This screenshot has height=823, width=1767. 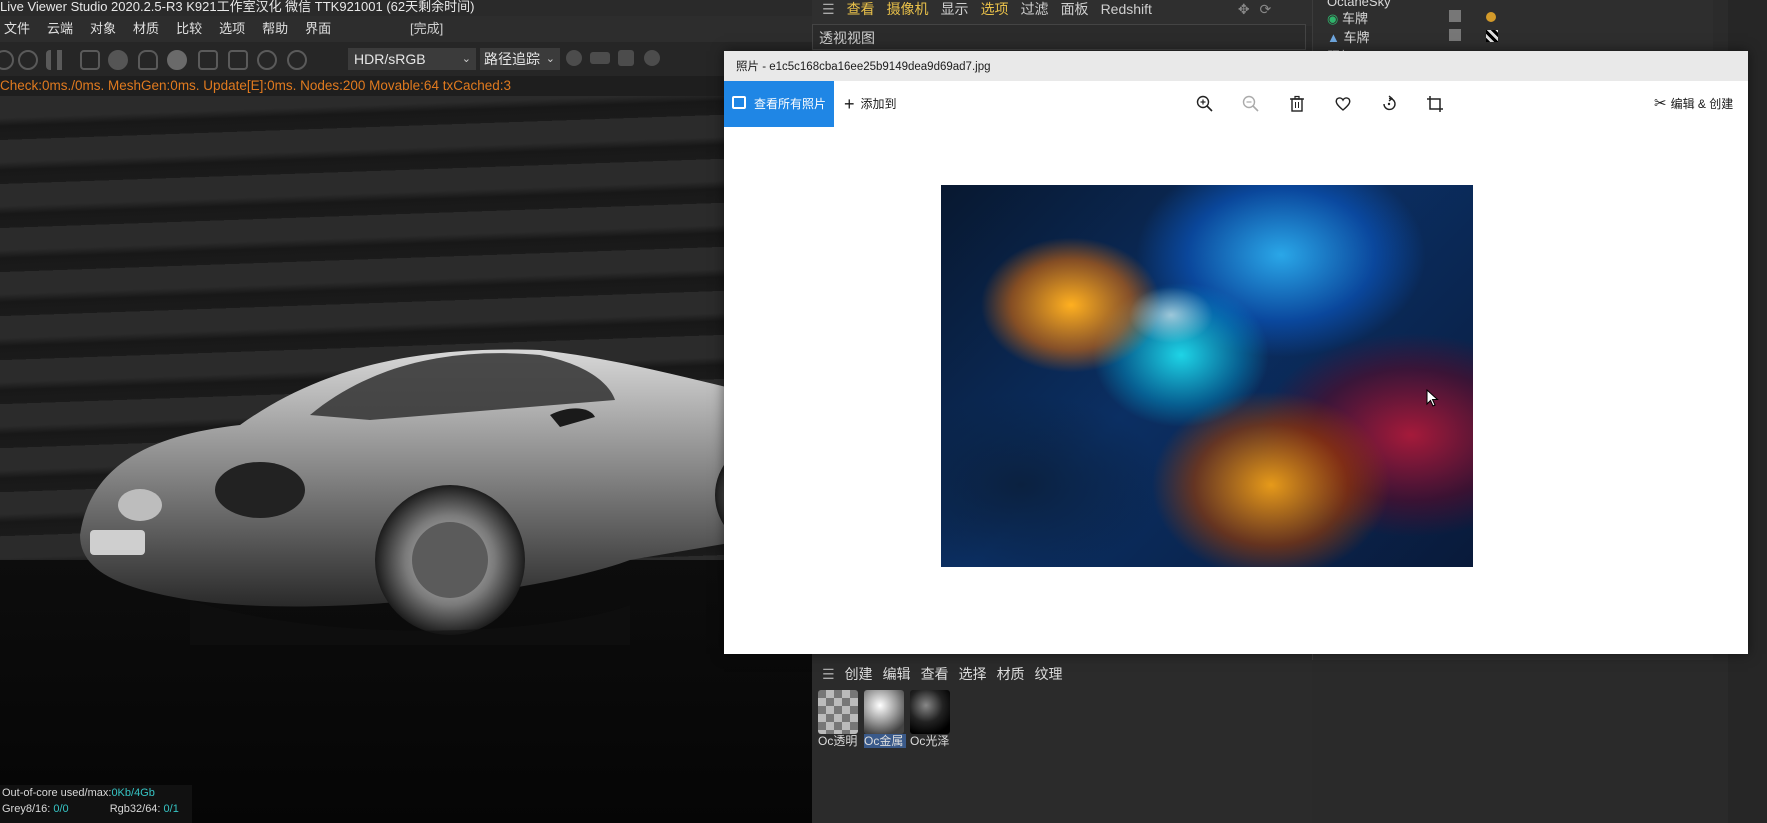 I want to click on material-name: Oc透明, so click(x=838, y=741).